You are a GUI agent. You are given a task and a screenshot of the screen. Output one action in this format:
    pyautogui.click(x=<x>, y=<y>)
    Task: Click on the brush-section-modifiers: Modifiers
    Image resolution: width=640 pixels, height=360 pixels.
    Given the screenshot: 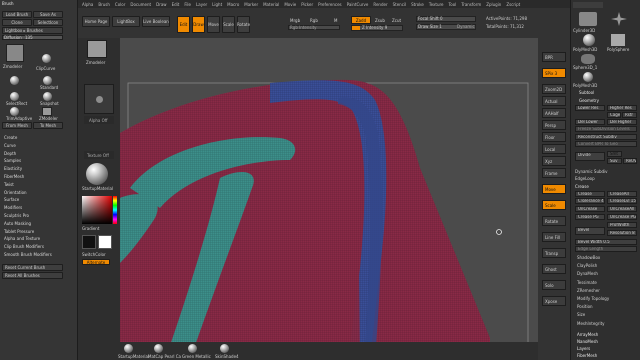 What is the action you would take?
    pyautogui.click(x=13, y=207)
    